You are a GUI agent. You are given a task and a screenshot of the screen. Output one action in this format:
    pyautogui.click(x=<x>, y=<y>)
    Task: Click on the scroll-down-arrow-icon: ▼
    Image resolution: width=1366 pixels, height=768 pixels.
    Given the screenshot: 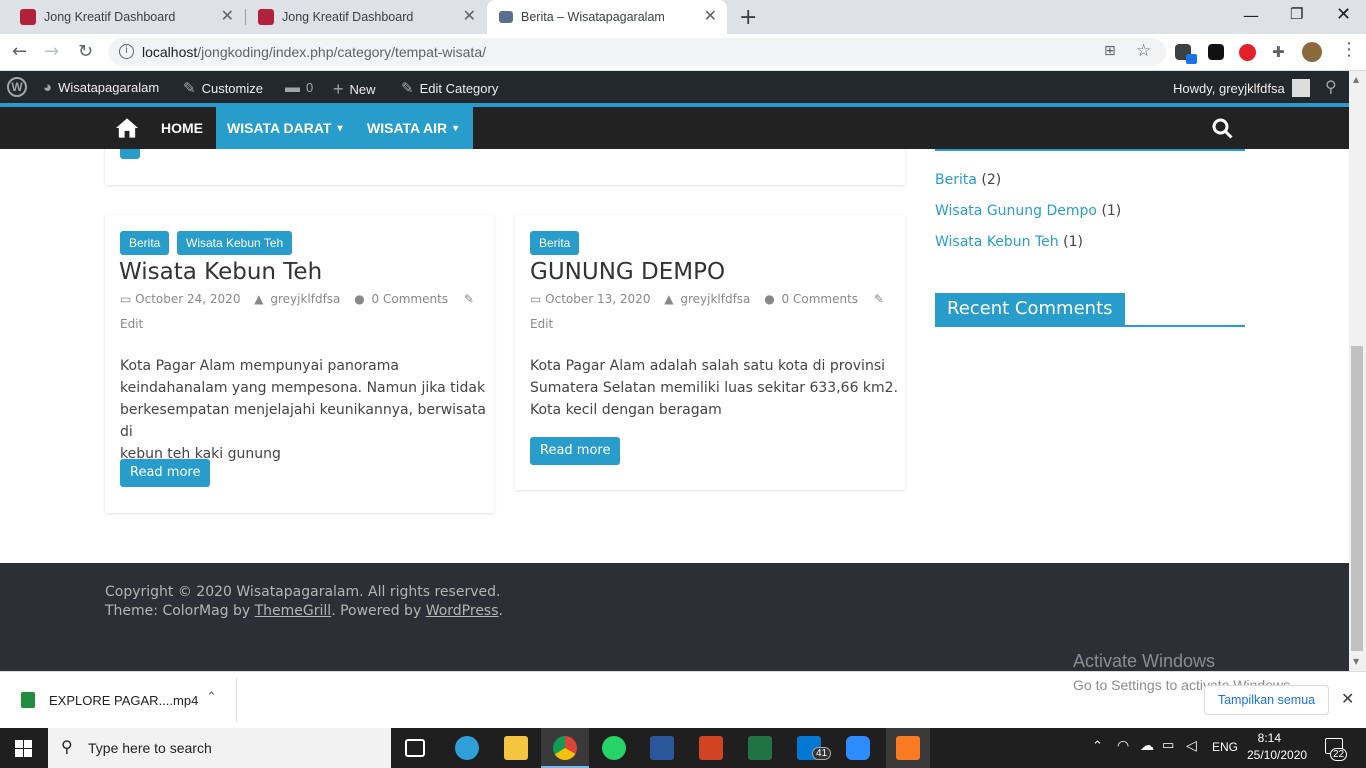 What is the action you would take?
    pyautogui.click(x=1356, y=661)
    